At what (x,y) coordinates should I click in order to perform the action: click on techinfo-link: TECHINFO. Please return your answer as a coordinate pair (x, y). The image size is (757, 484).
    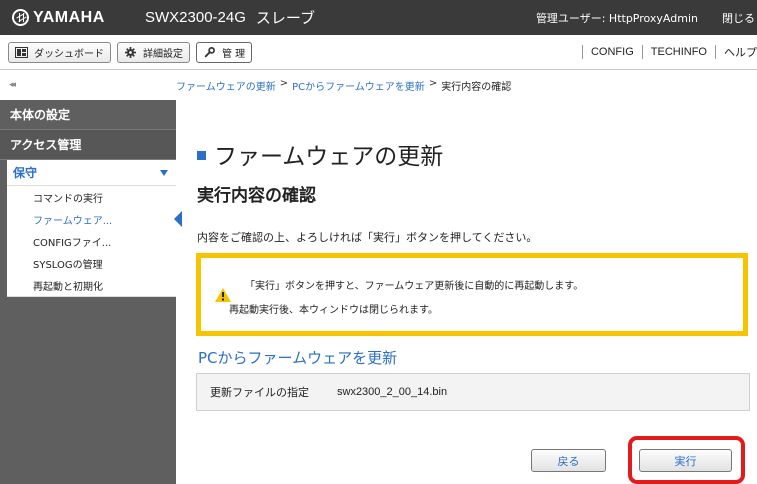
    Looking at the image, I should click on (679, 52).